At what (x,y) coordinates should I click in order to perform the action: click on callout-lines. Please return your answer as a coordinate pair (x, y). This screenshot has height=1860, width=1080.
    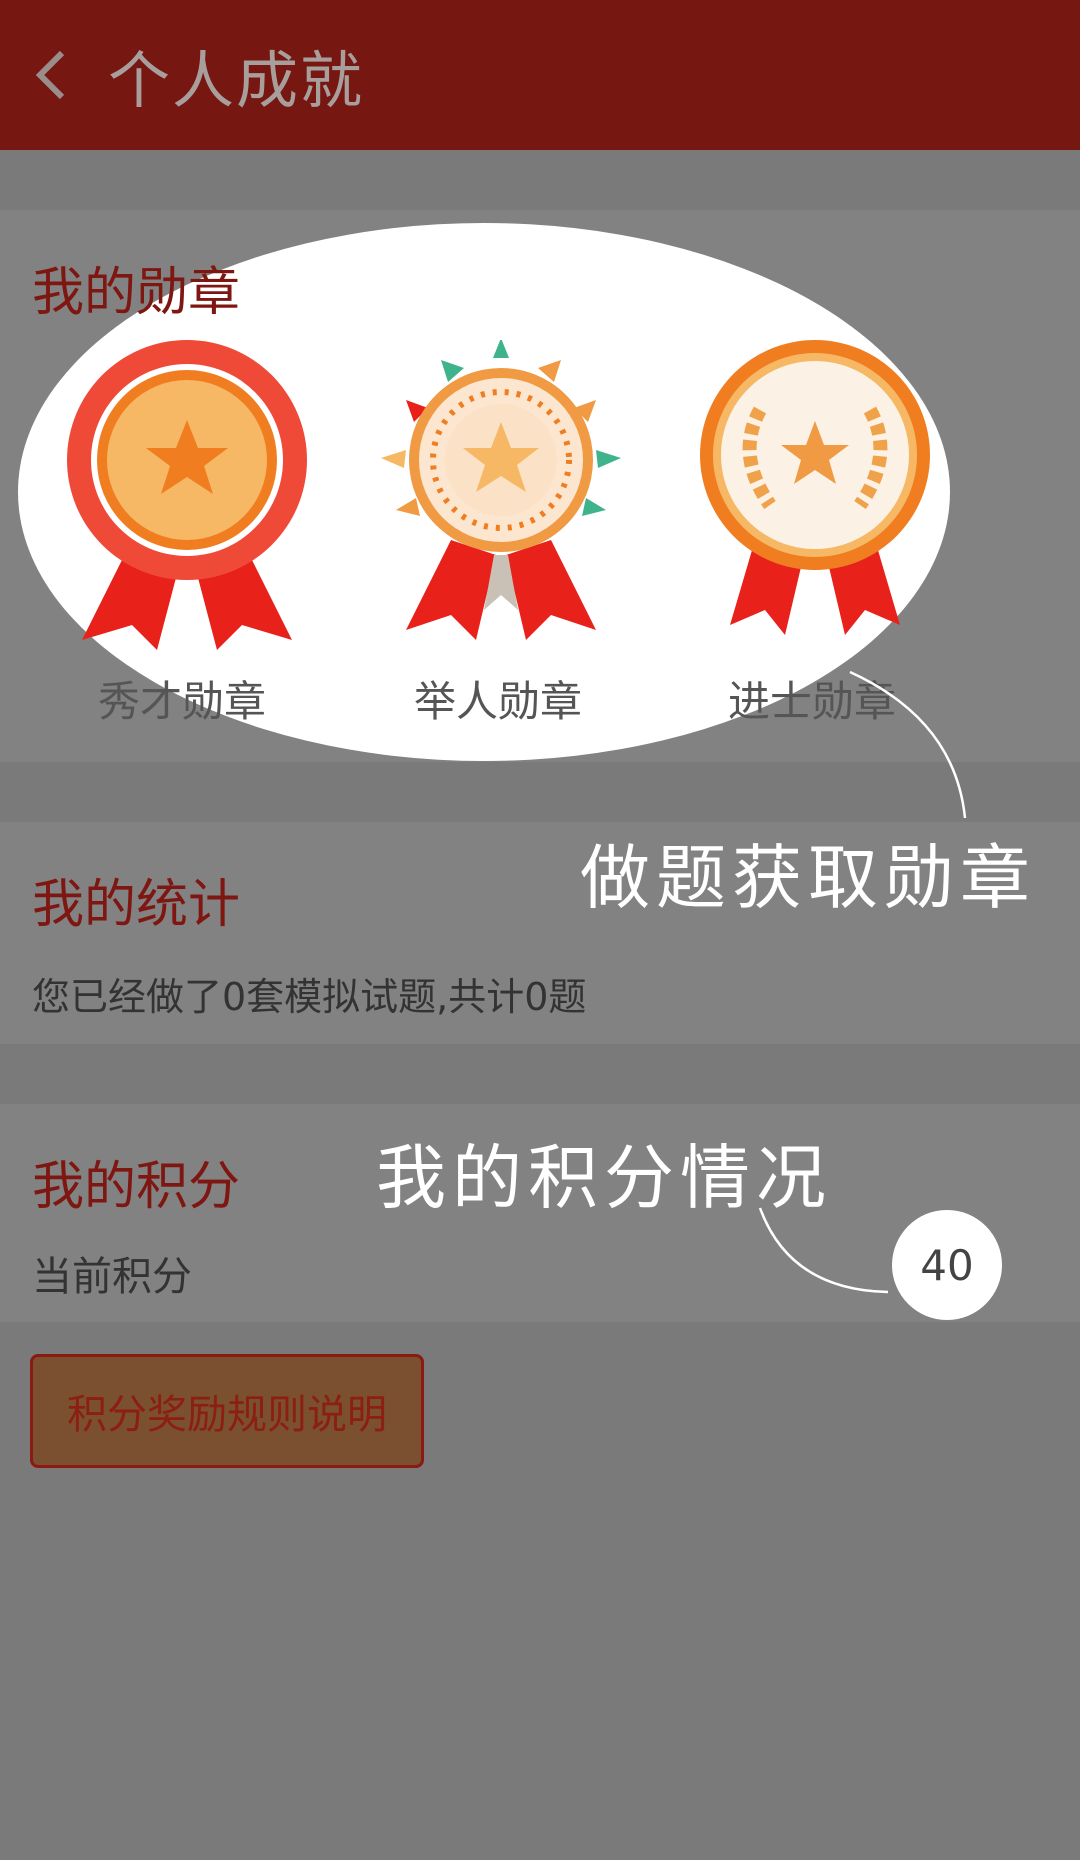
    Looking at the image, I should click on (862, 982).